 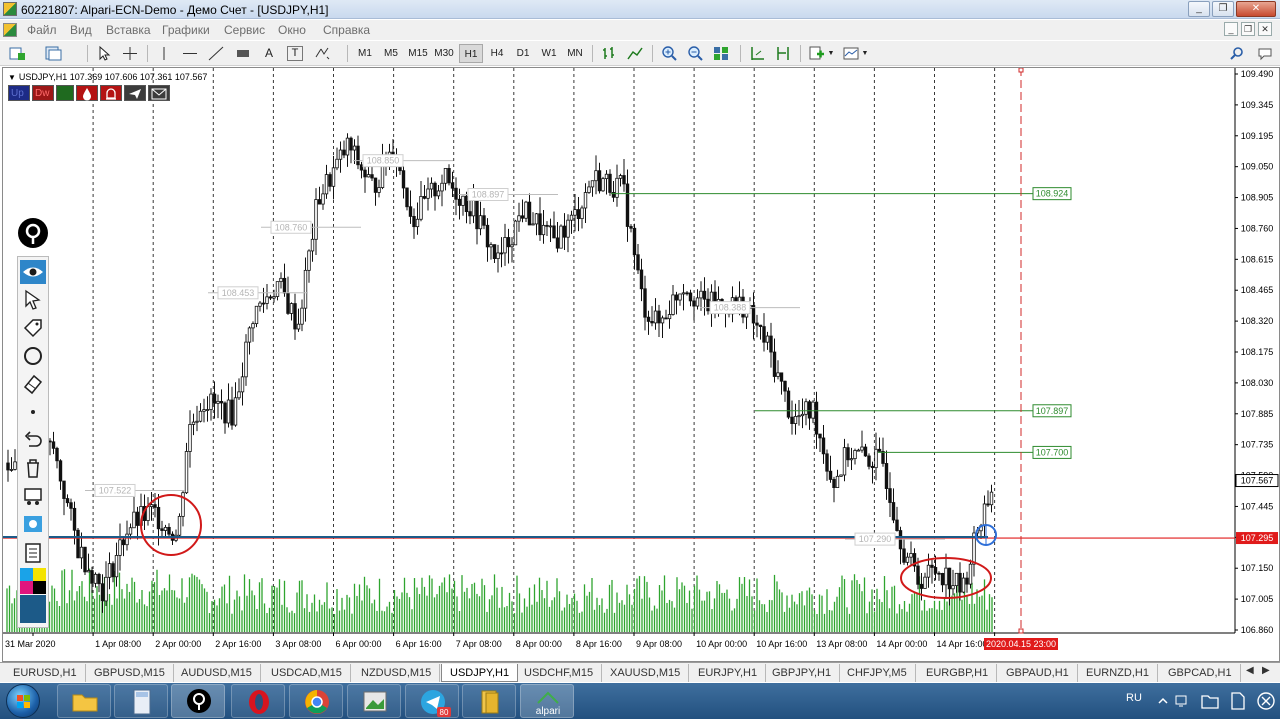 I want to click on tray-arrow-icon, so click(x=1163, y=701).